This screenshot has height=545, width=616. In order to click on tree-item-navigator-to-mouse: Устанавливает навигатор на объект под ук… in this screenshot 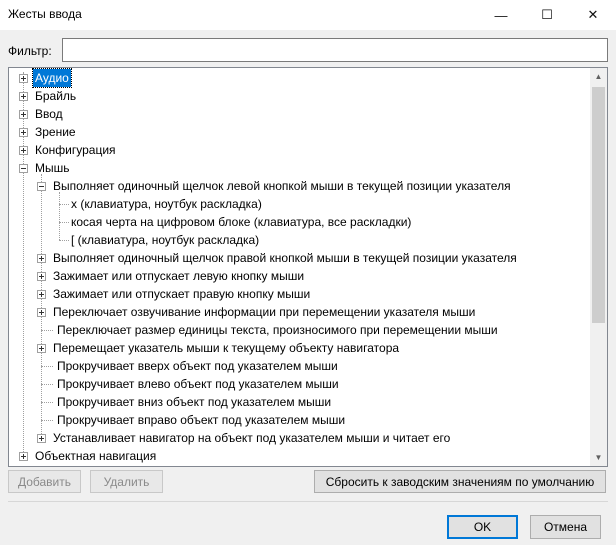, I will do `click(244, 438)`.